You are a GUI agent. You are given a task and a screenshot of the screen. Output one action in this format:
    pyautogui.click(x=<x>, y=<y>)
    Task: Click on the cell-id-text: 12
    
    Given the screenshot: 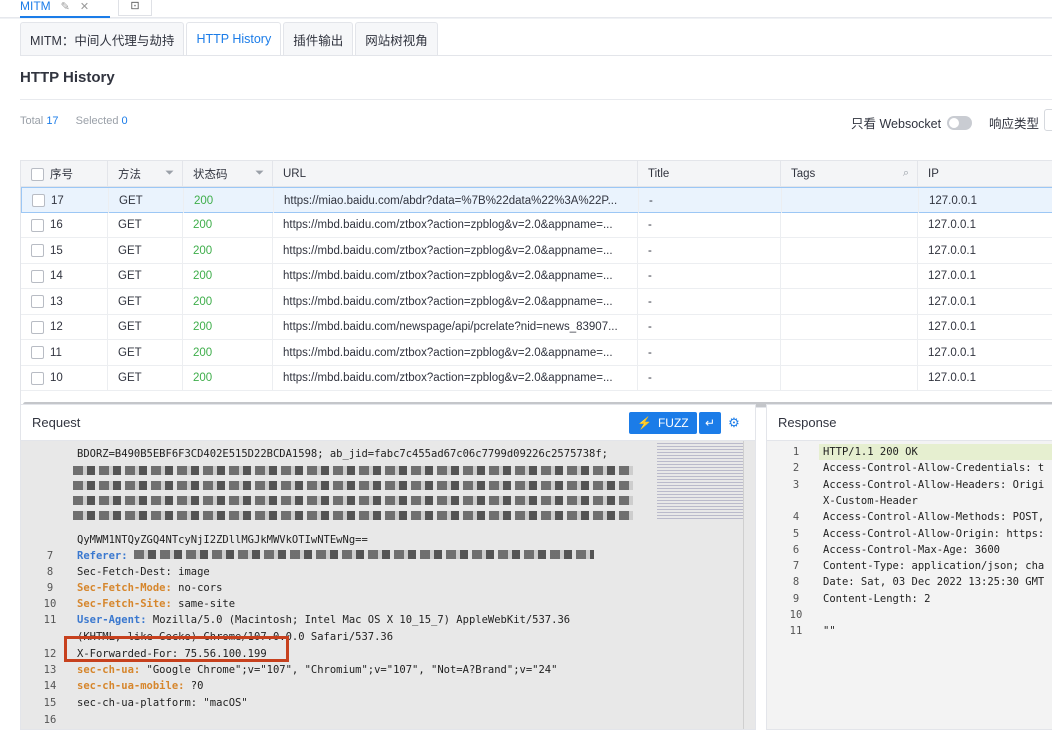 What is the action you would take?
    pyautogui.click(x=56, y=327)
    